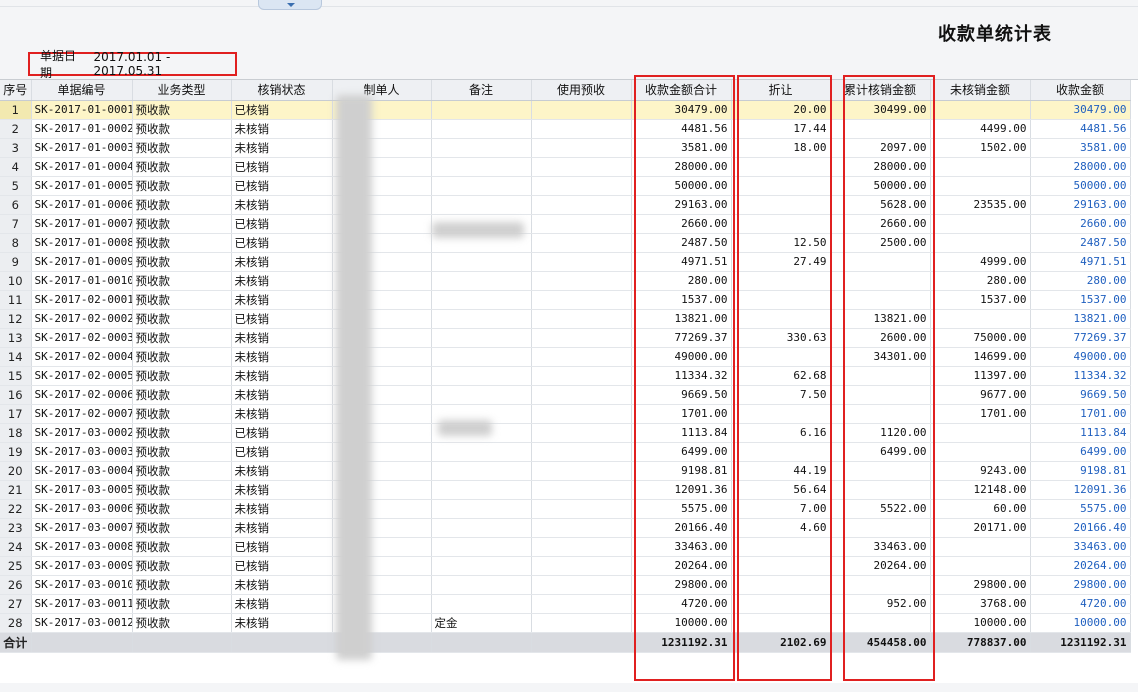 This screenshot has height=692, width=1138. What do you see at coordinates (781, 129) in the screenshot?
I see `row-discount: 17.44` at bounding box center [781, 129].